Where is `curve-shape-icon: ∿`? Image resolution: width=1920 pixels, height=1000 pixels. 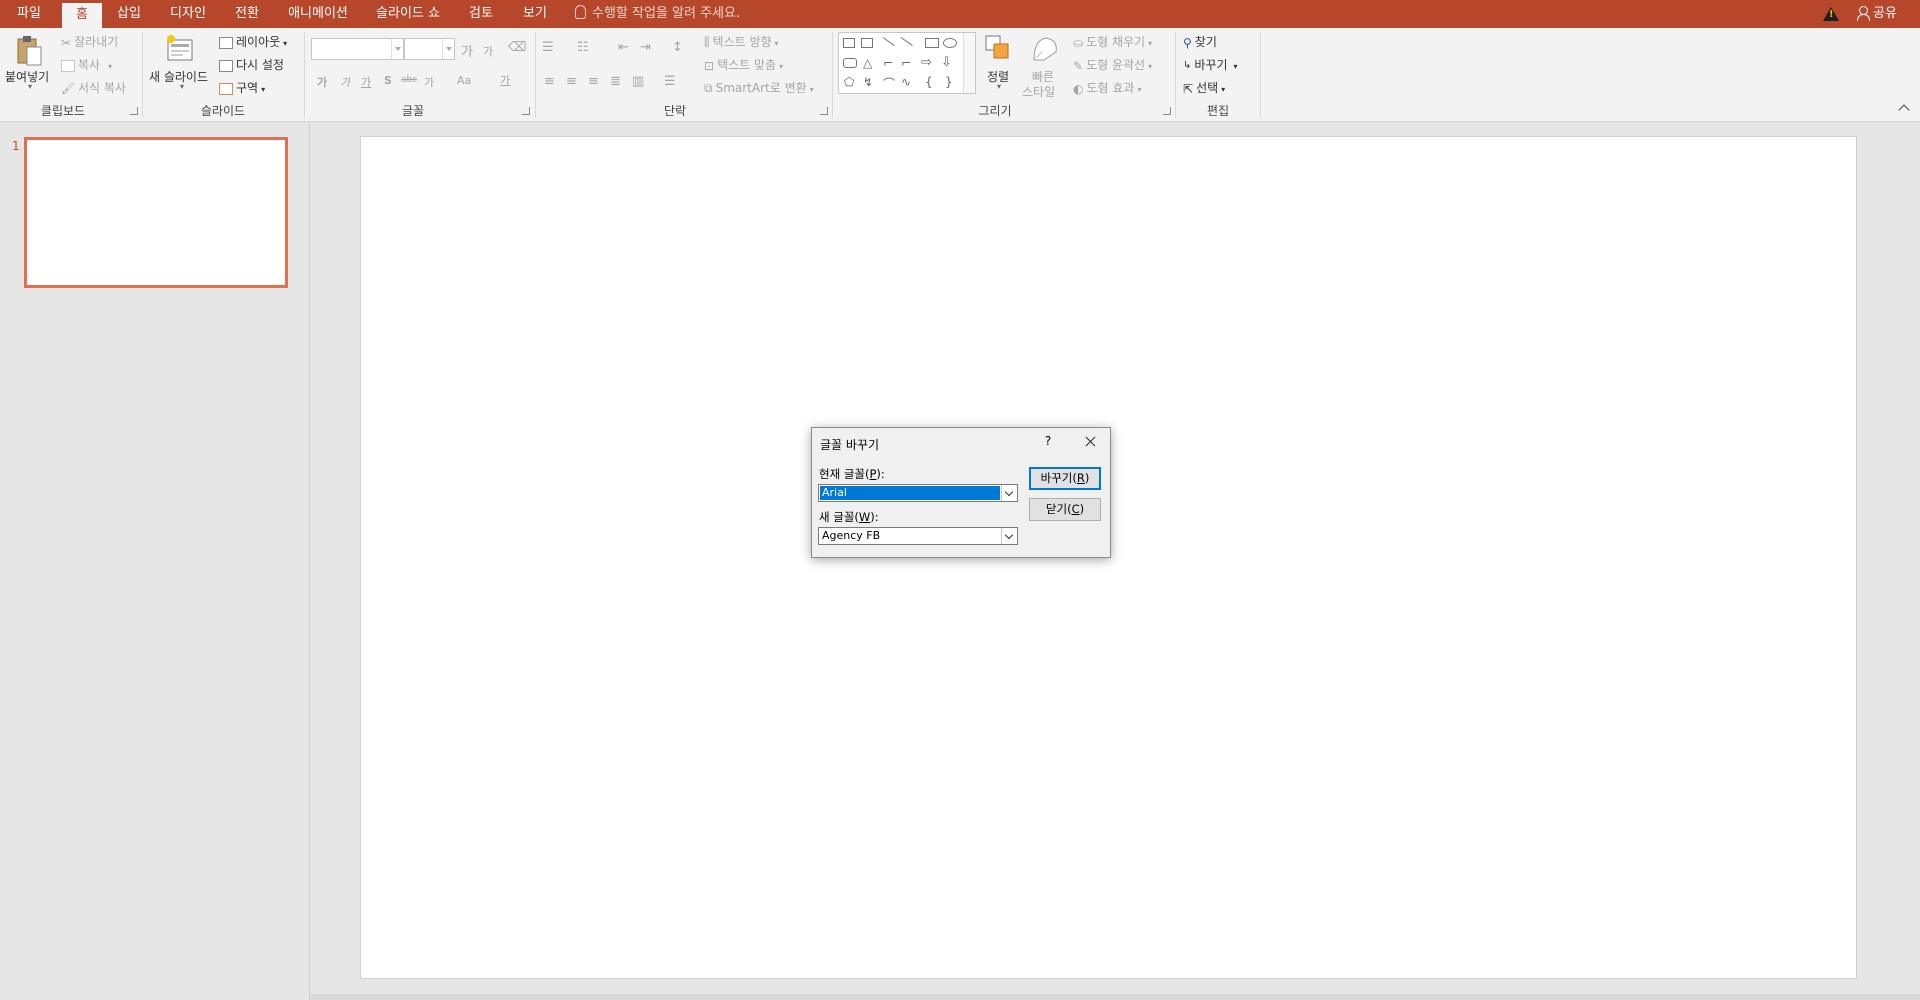 curve-shape-icon: ∿ is located at coordinates (906, 82).